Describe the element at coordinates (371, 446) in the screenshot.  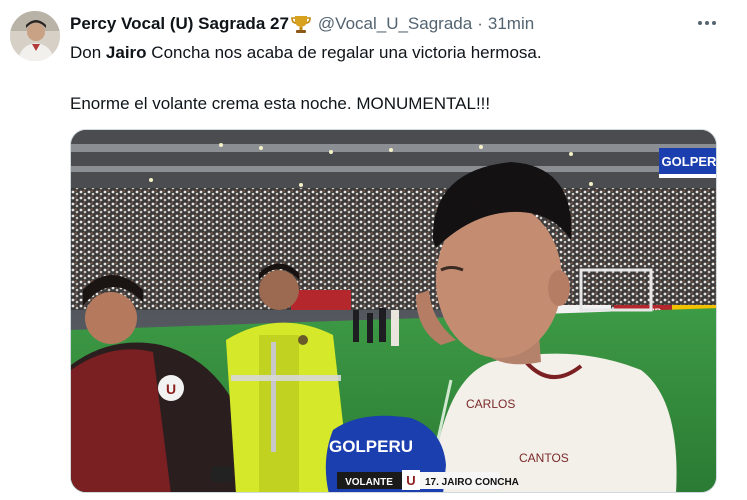
I see `microphone-brand: GOLPERU` at that location.